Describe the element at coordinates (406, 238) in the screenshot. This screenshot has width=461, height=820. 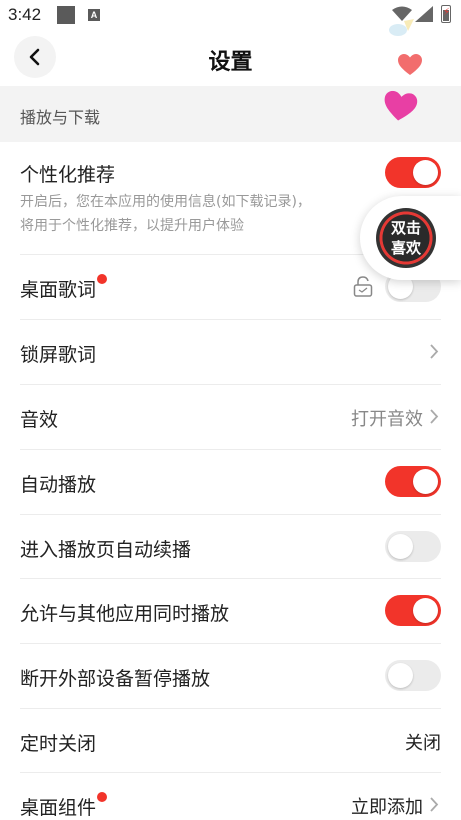
I see `vinyl-disc-icon: 双击 喜欢` at that location.